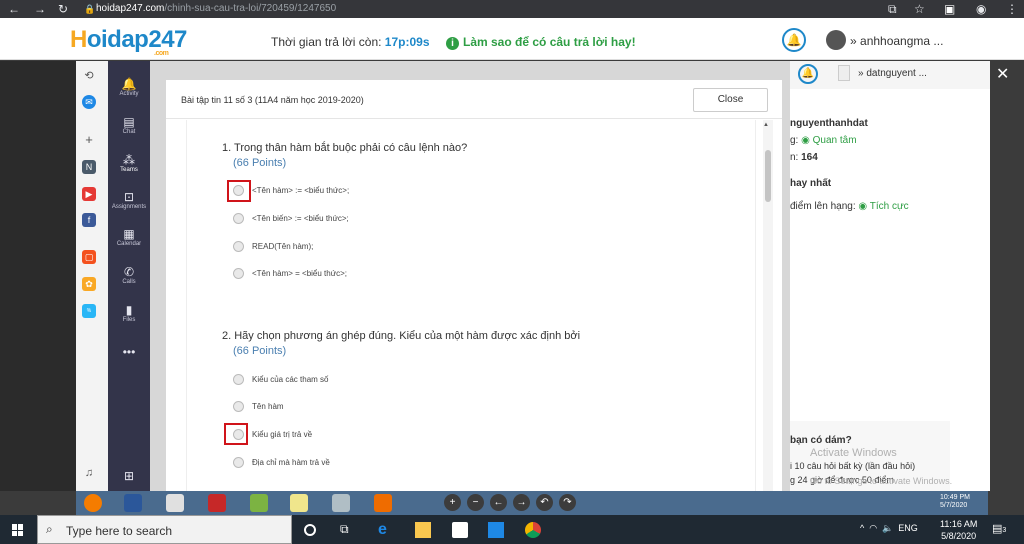 The height and width of the screenshot is (544, 1024). Describe the element at coordinates (955, 501) in the screenshot. I see `inner-clock: 10:49 PM 5/7/2020` at that location.